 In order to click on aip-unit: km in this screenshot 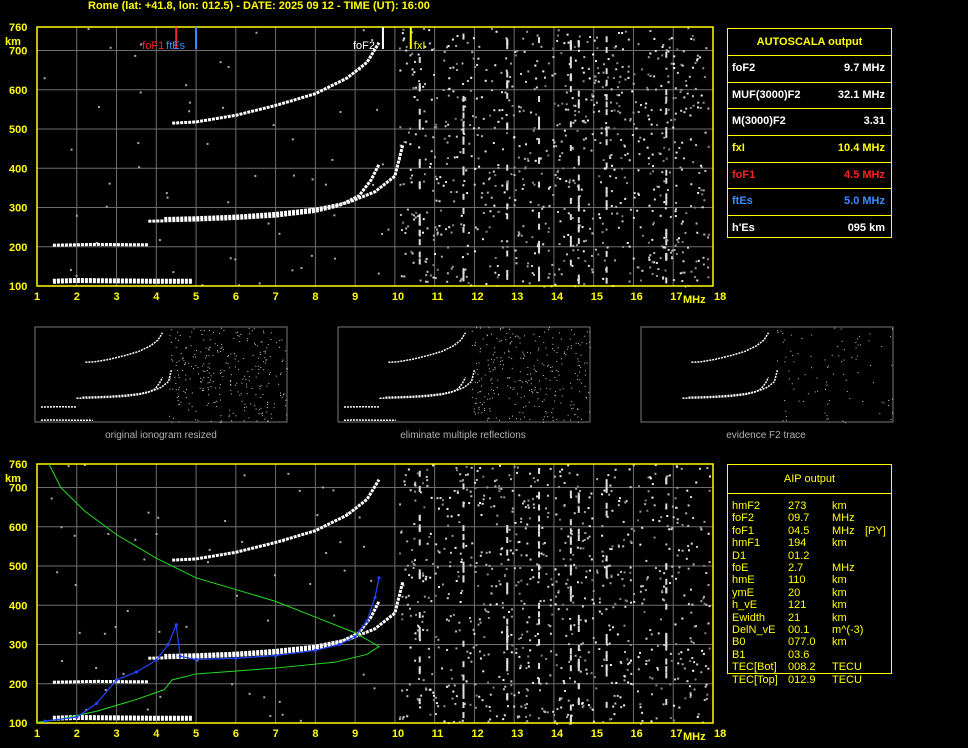, I will do `click(839, 506)`.